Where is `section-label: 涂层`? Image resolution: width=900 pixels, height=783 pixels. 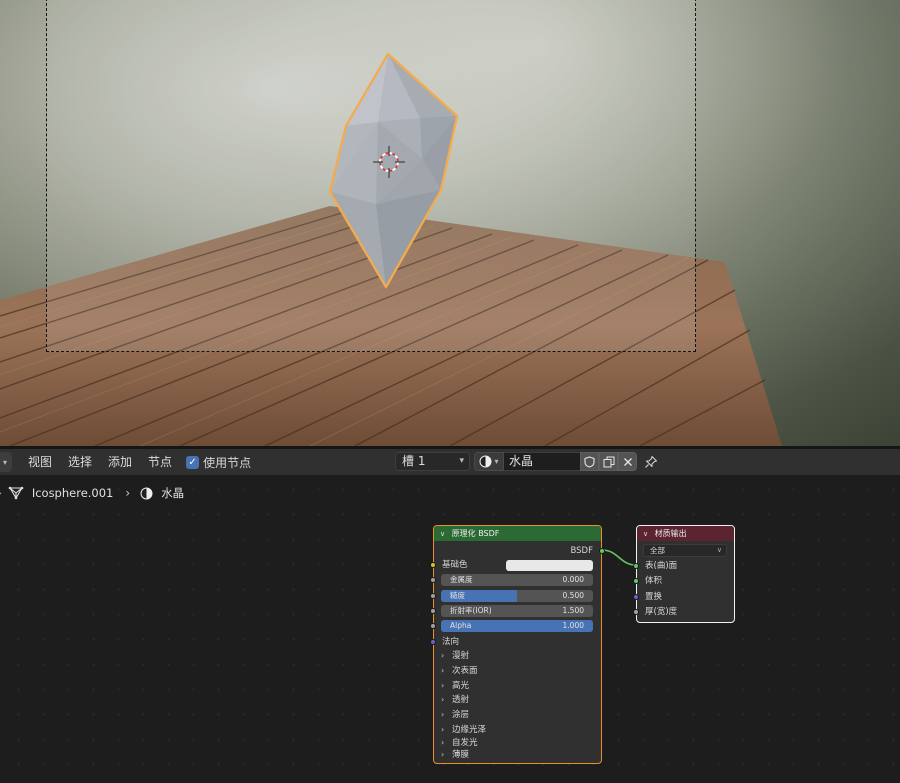 section-label: 涂层 is located at coordinates (461, 715).